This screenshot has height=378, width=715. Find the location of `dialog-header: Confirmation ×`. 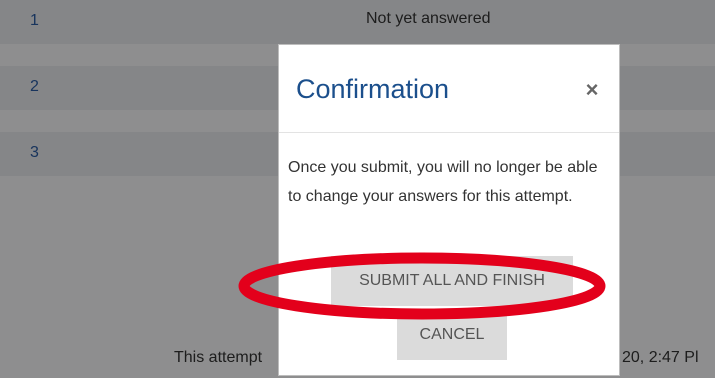

dialog-header: Confirmation × is located at coordinates (449, 89).